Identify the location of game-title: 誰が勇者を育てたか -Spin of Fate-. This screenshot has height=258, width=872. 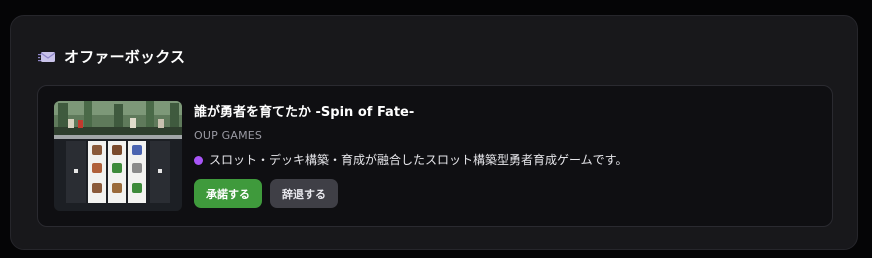
(504, 113).